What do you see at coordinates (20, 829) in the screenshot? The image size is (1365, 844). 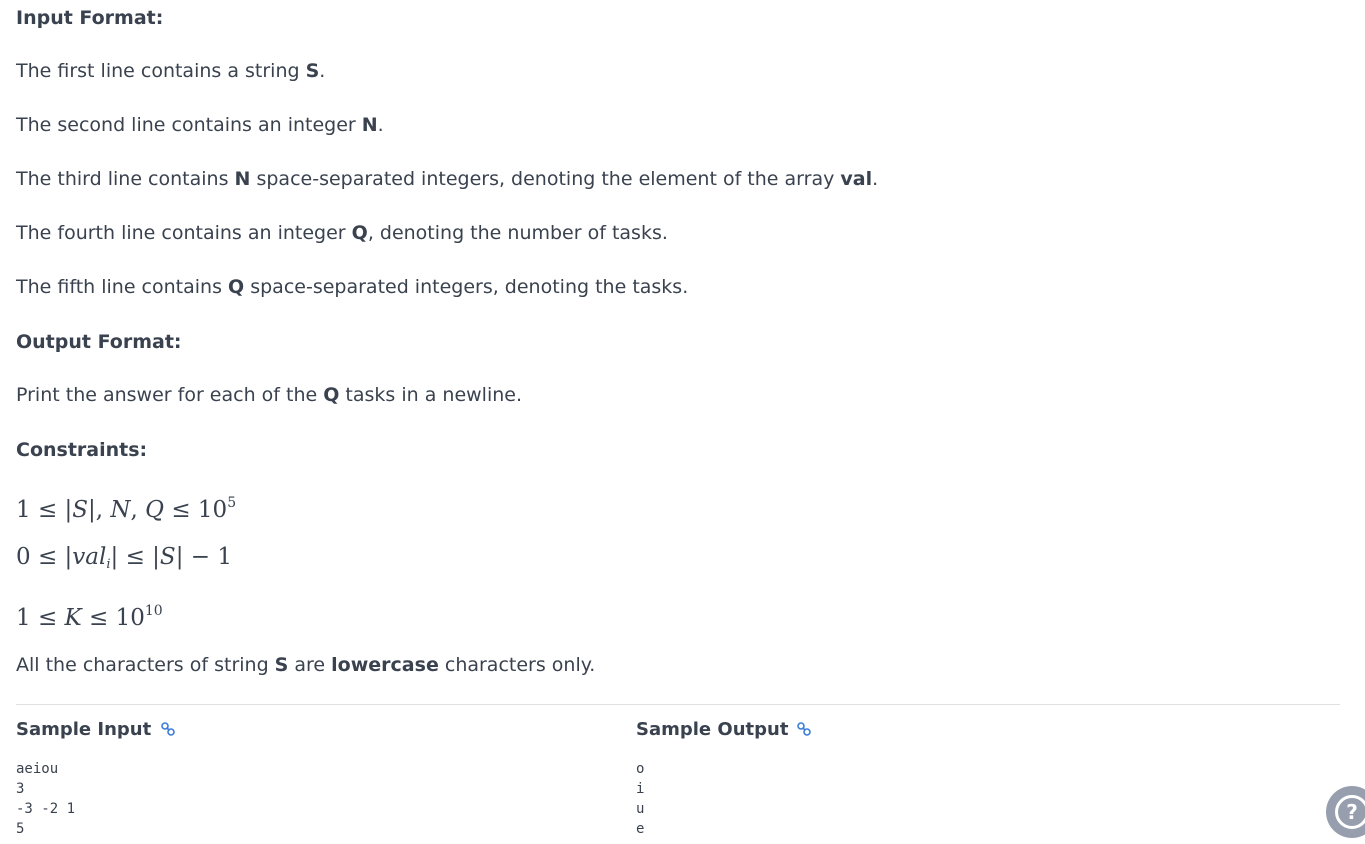 I see `sample-input-line: 5` at bounding box center [20, 829].